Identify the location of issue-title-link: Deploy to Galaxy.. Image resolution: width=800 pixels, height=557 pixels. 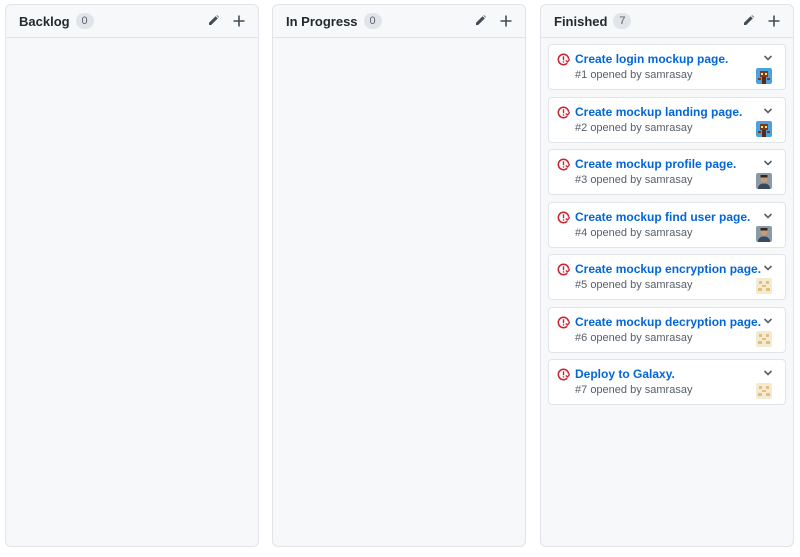
(676, 374).